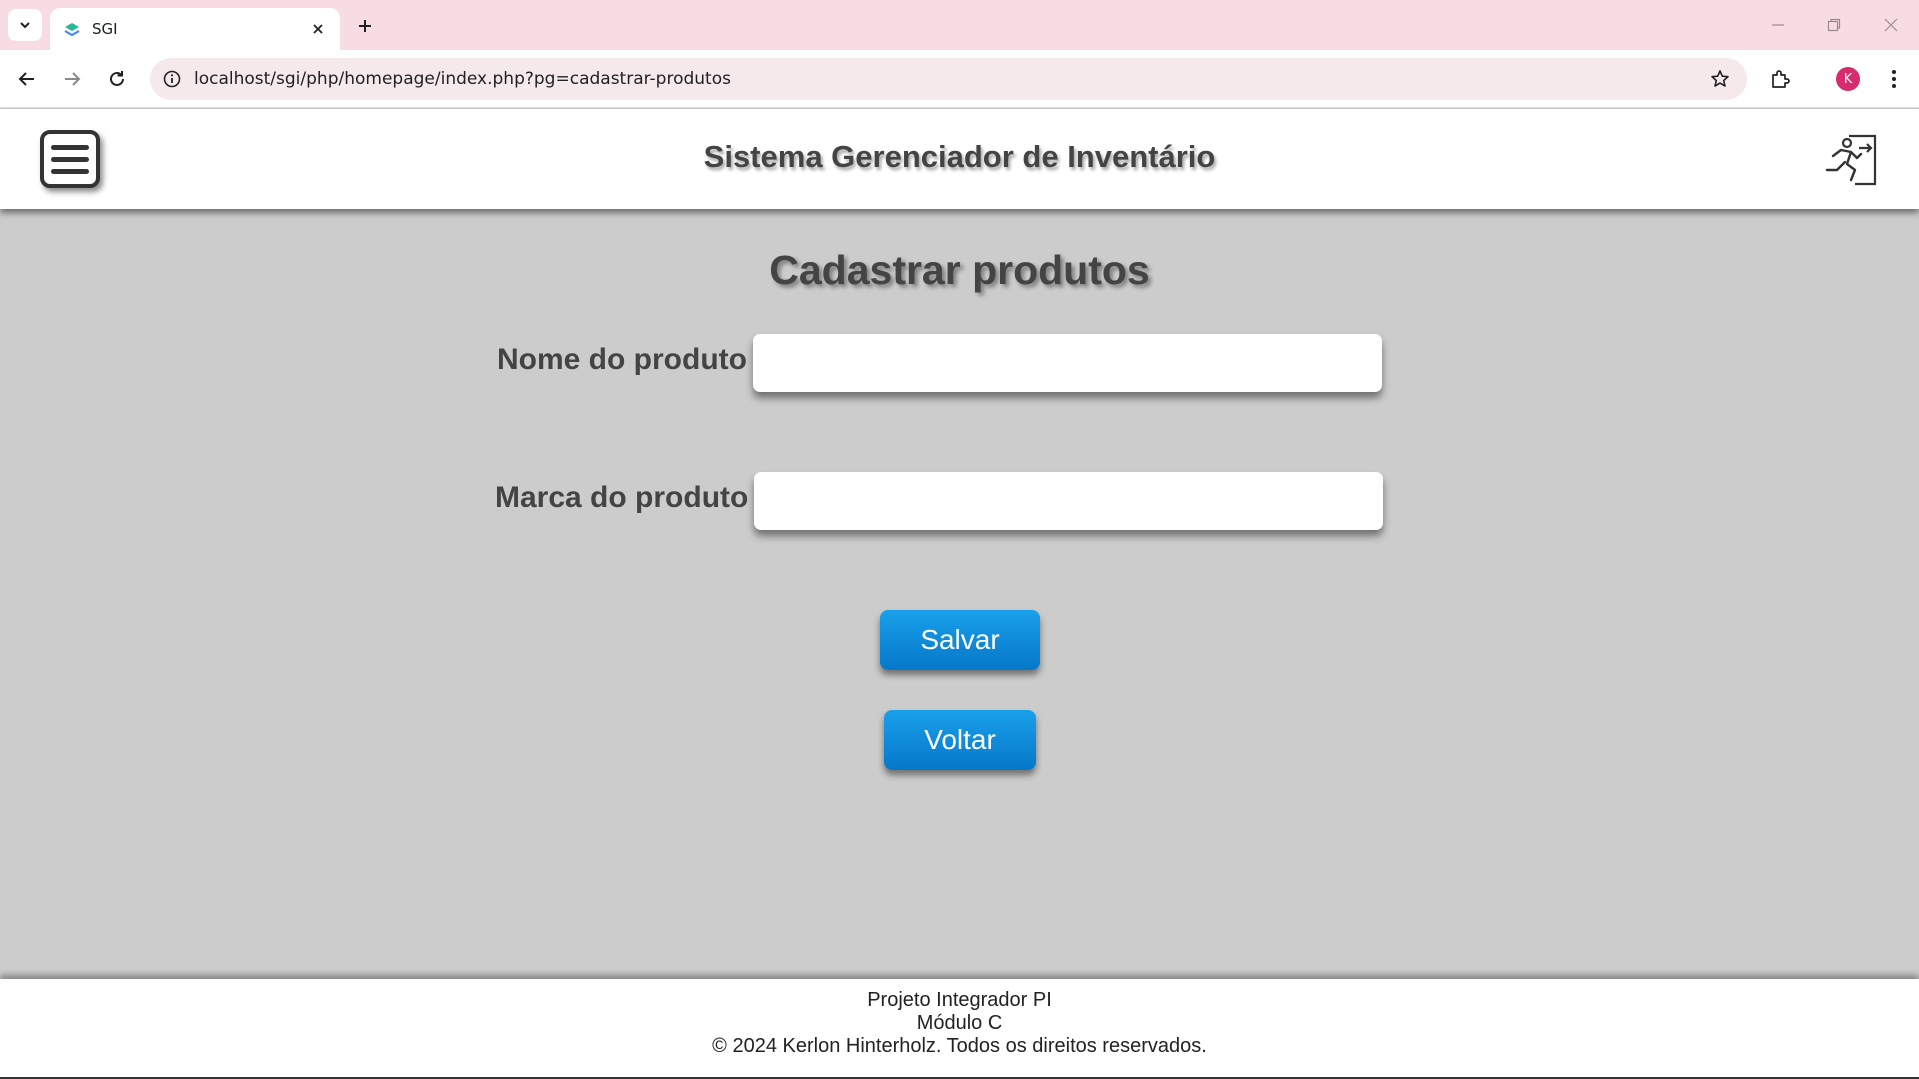 Image resolution: width=1919 pixels, height=1079 pixels. I want to click on extensions-button, so click(1780, 79).